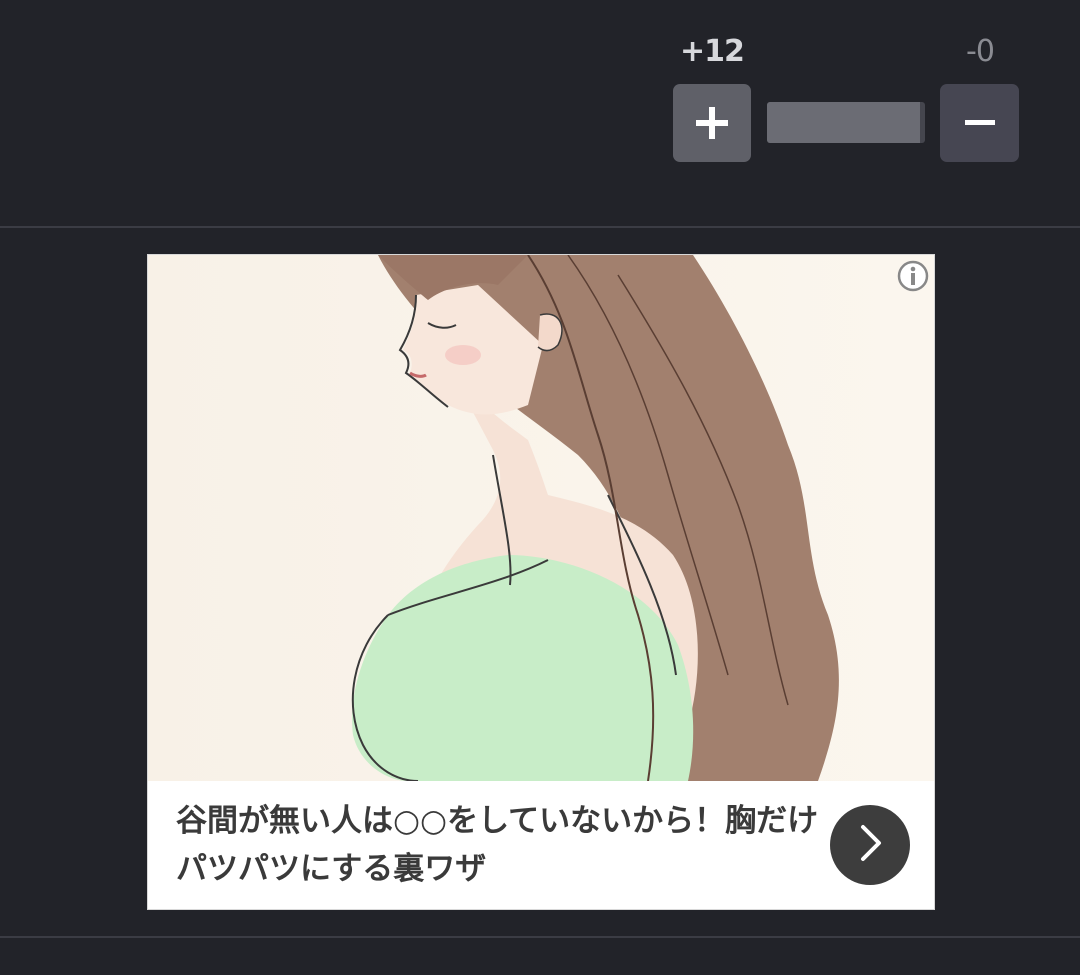 The height and width of the screenshot is (975, 1080). I want to click on minus-count: -0, so click(980, 51).